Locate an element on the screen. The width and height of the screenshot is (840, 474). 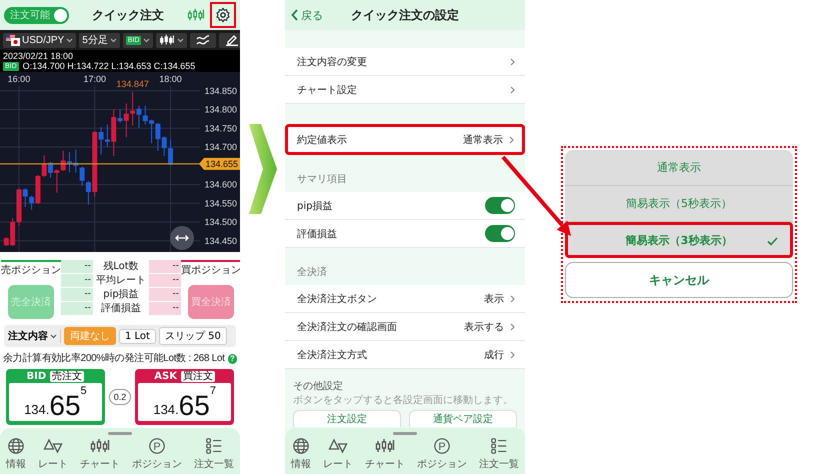
setting-label: 約定値表示 is located at coordinates (322, 140).